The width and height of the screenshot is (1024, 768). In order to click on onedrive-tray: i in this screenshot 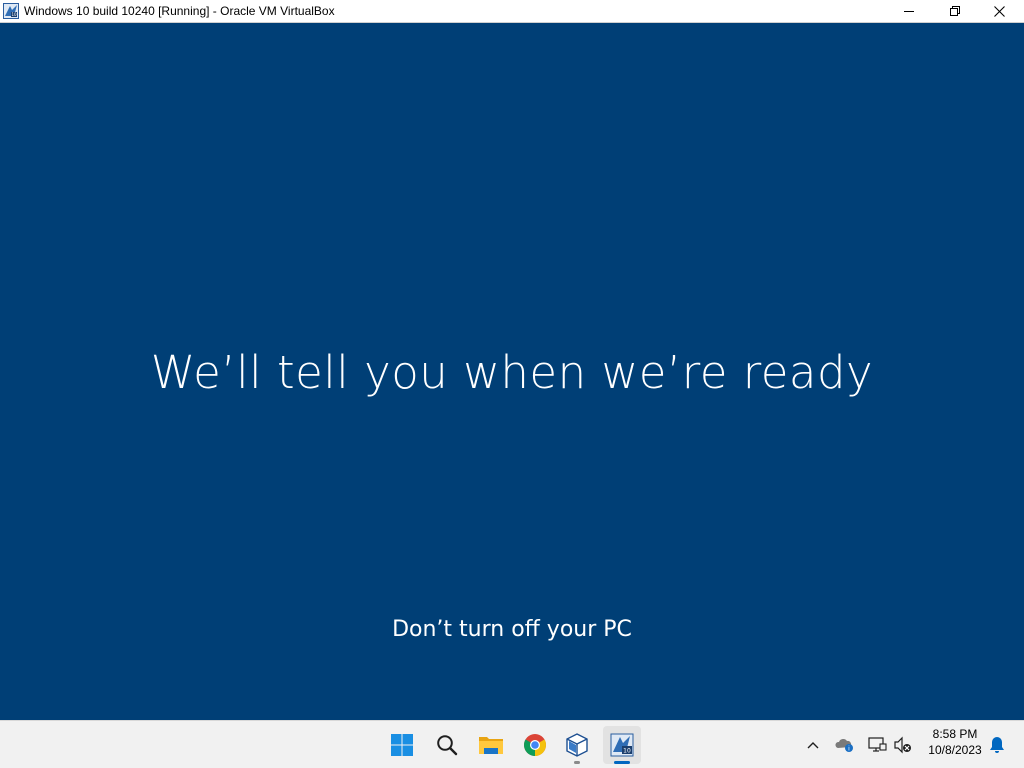, I will do `click(845, 745)`.